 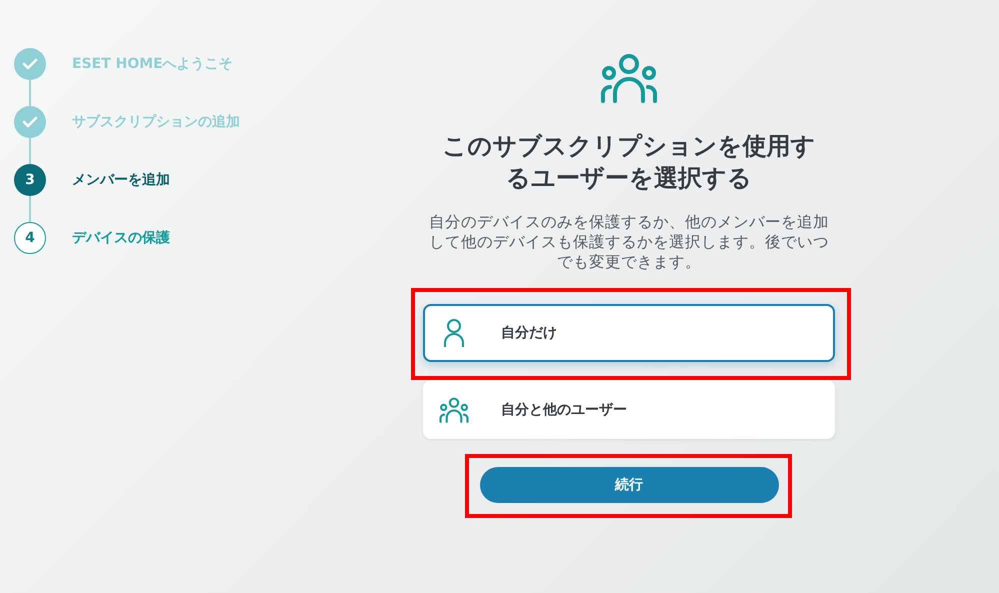 What do you see at coordinates (121, 238) in the screenshot?
I see `step-label: デバイスの保護` at bounding box center [121, 238].